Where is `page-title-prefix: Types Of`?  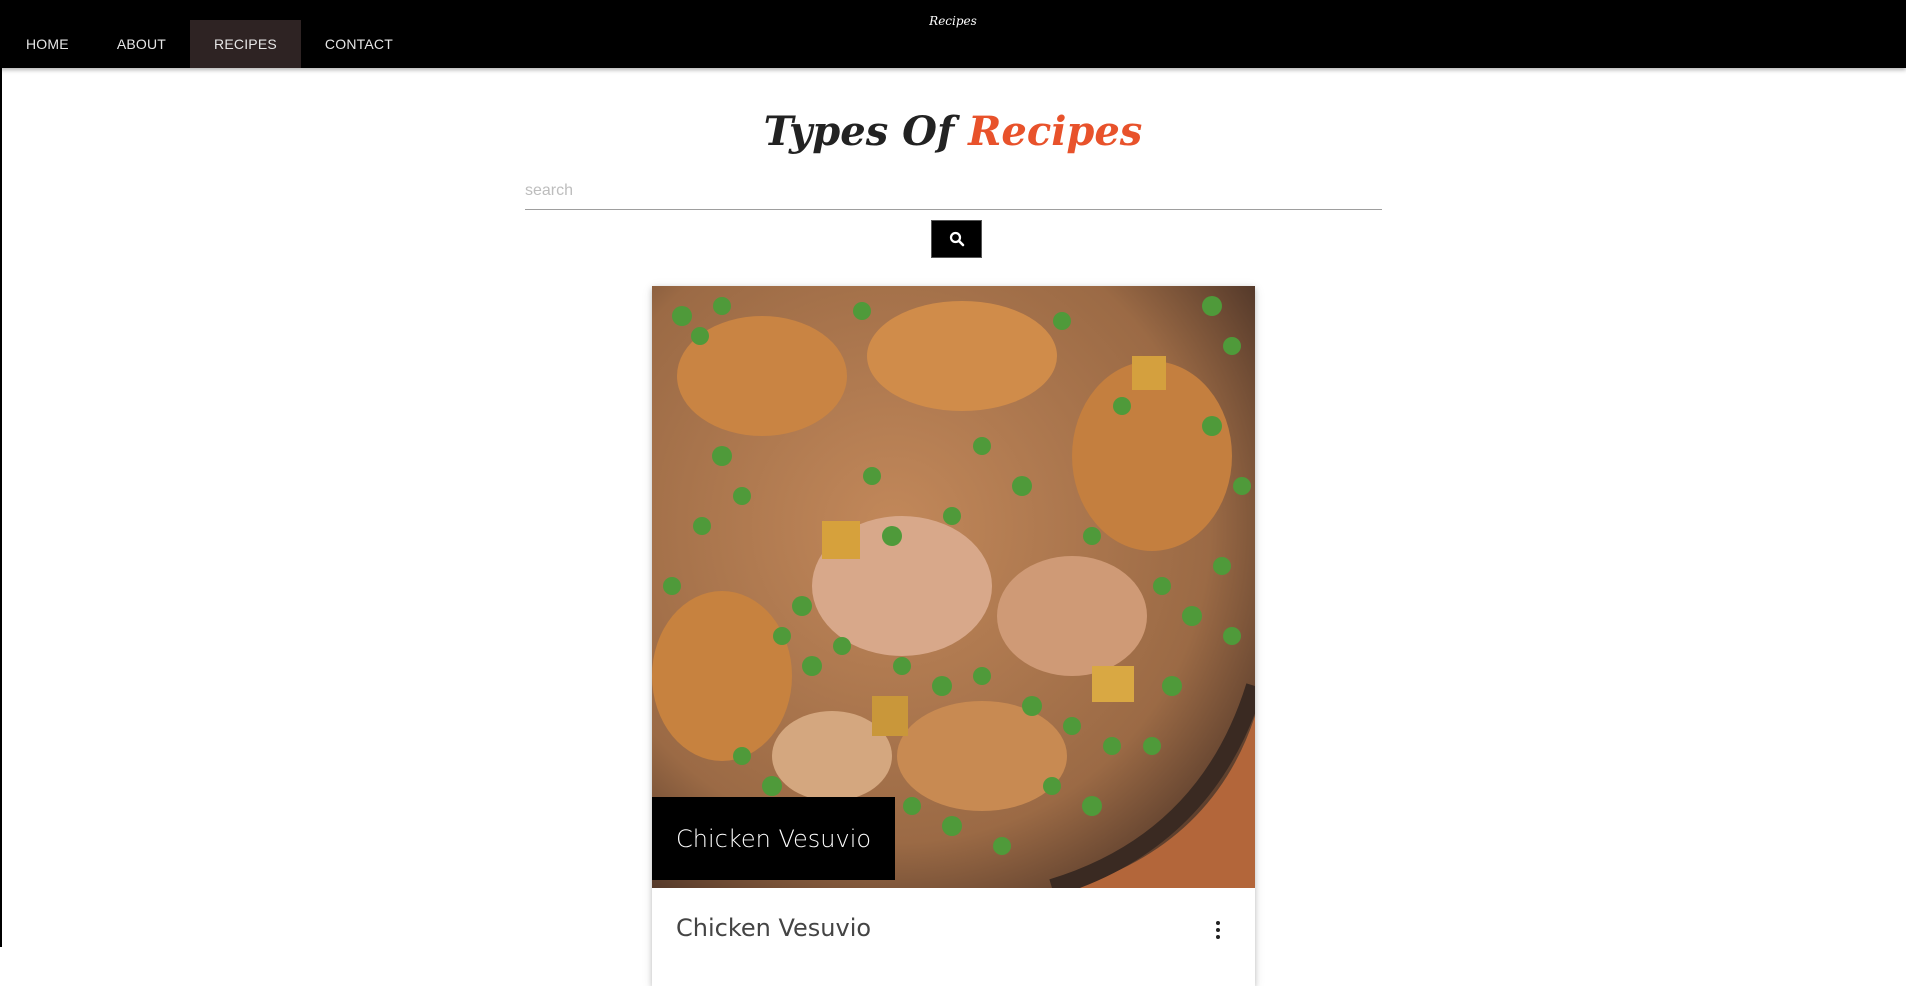
page-title-prefix: Types Of is located at coordinates (859, 131).